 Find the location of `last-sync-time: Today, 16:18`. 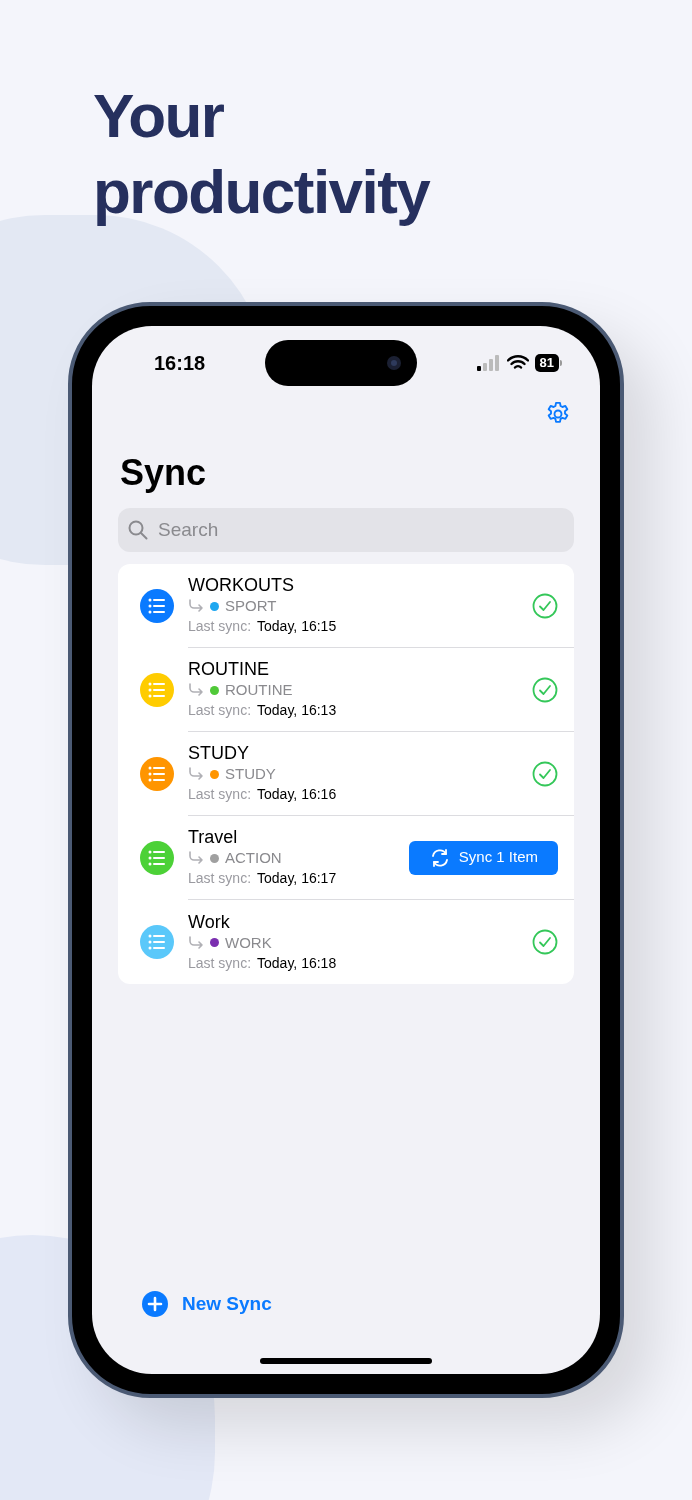

last-sync-time: Today, 16:18 is located at coordinates (297, 963).